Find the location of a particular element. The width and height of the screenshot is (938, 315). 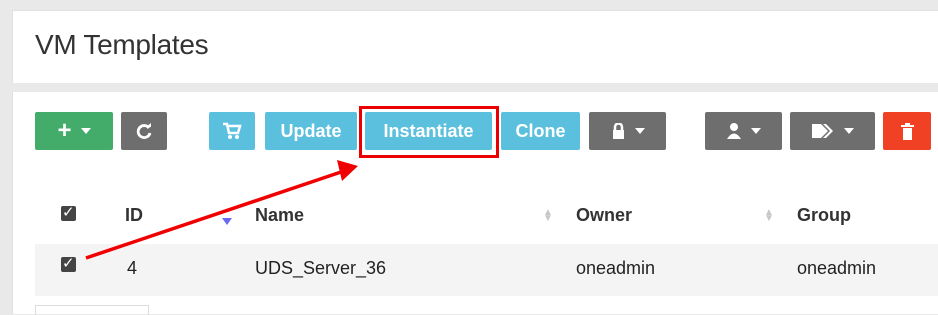

delete-button is located at coordinates (907, 131).